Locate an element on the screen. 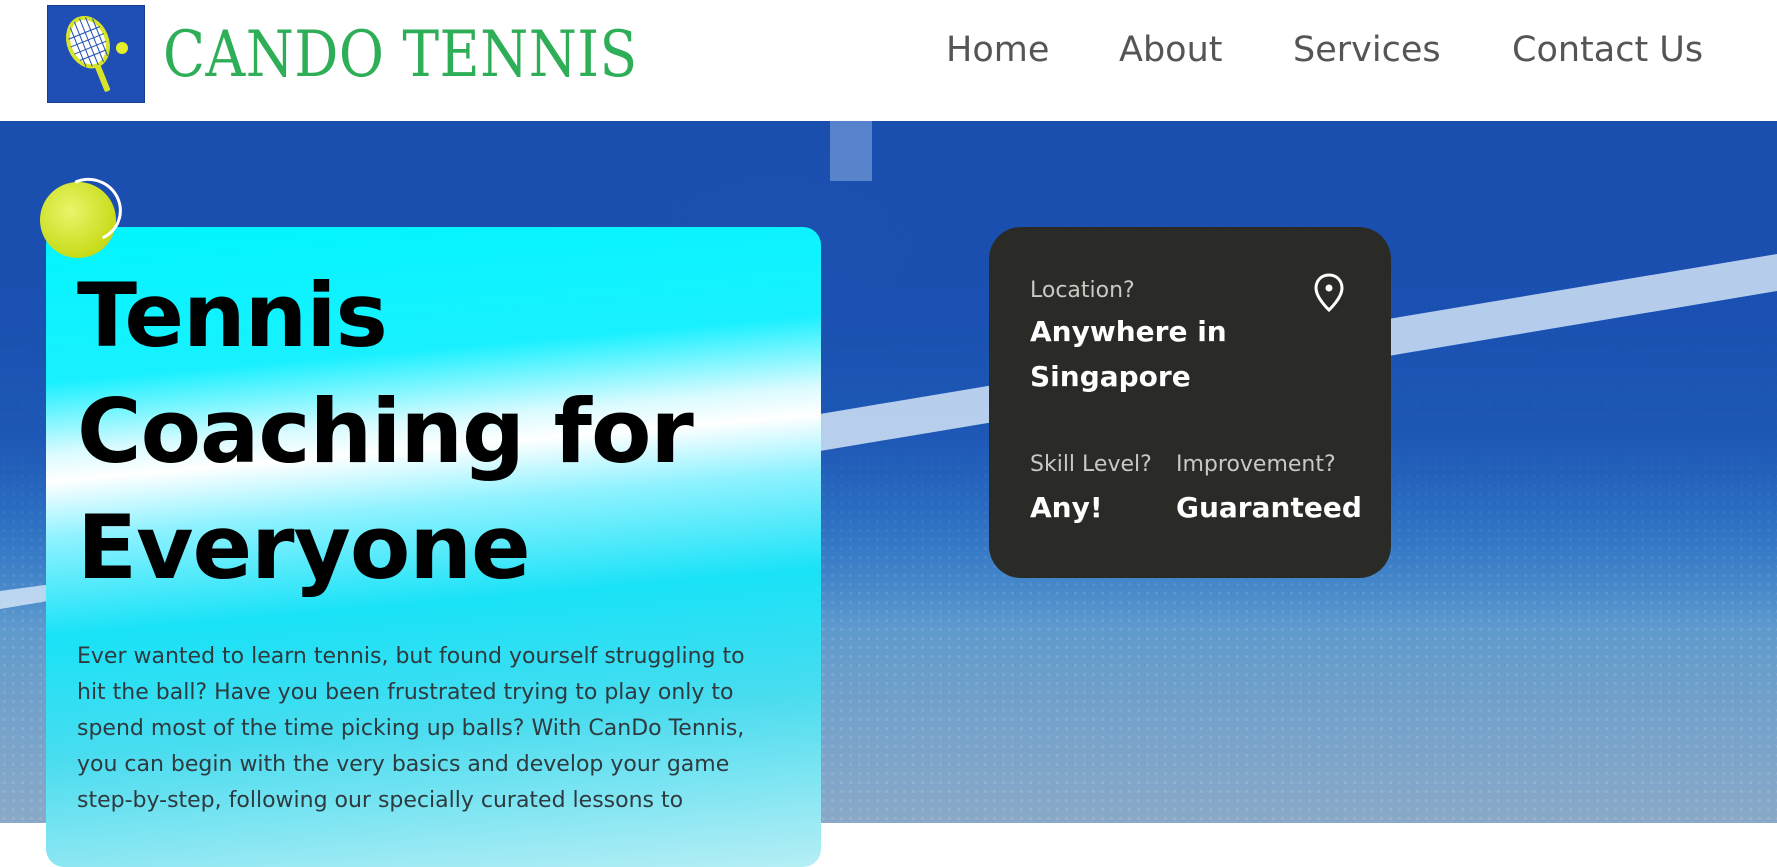 This screenshot has width=1777, height=867. location-value-line2: Singapore is located at coordinates (1110, 376).